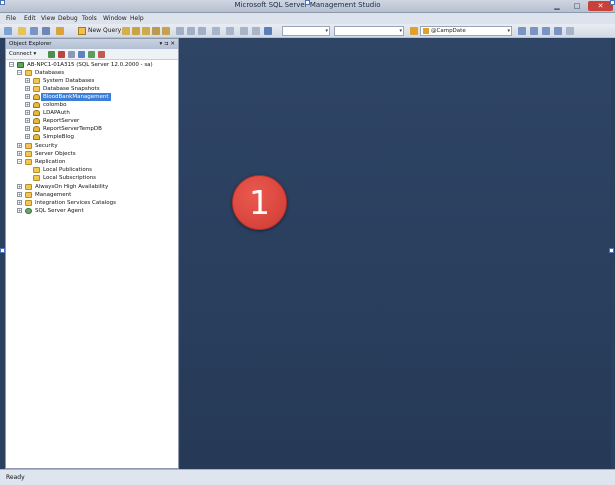 Image resolution: width=615 pixels, height=485 pixels. What do you see at coordinates (71, 89) in the screenshot?
I see `tree-node-label: Database Snapshots` at bounding box center [71, 89].